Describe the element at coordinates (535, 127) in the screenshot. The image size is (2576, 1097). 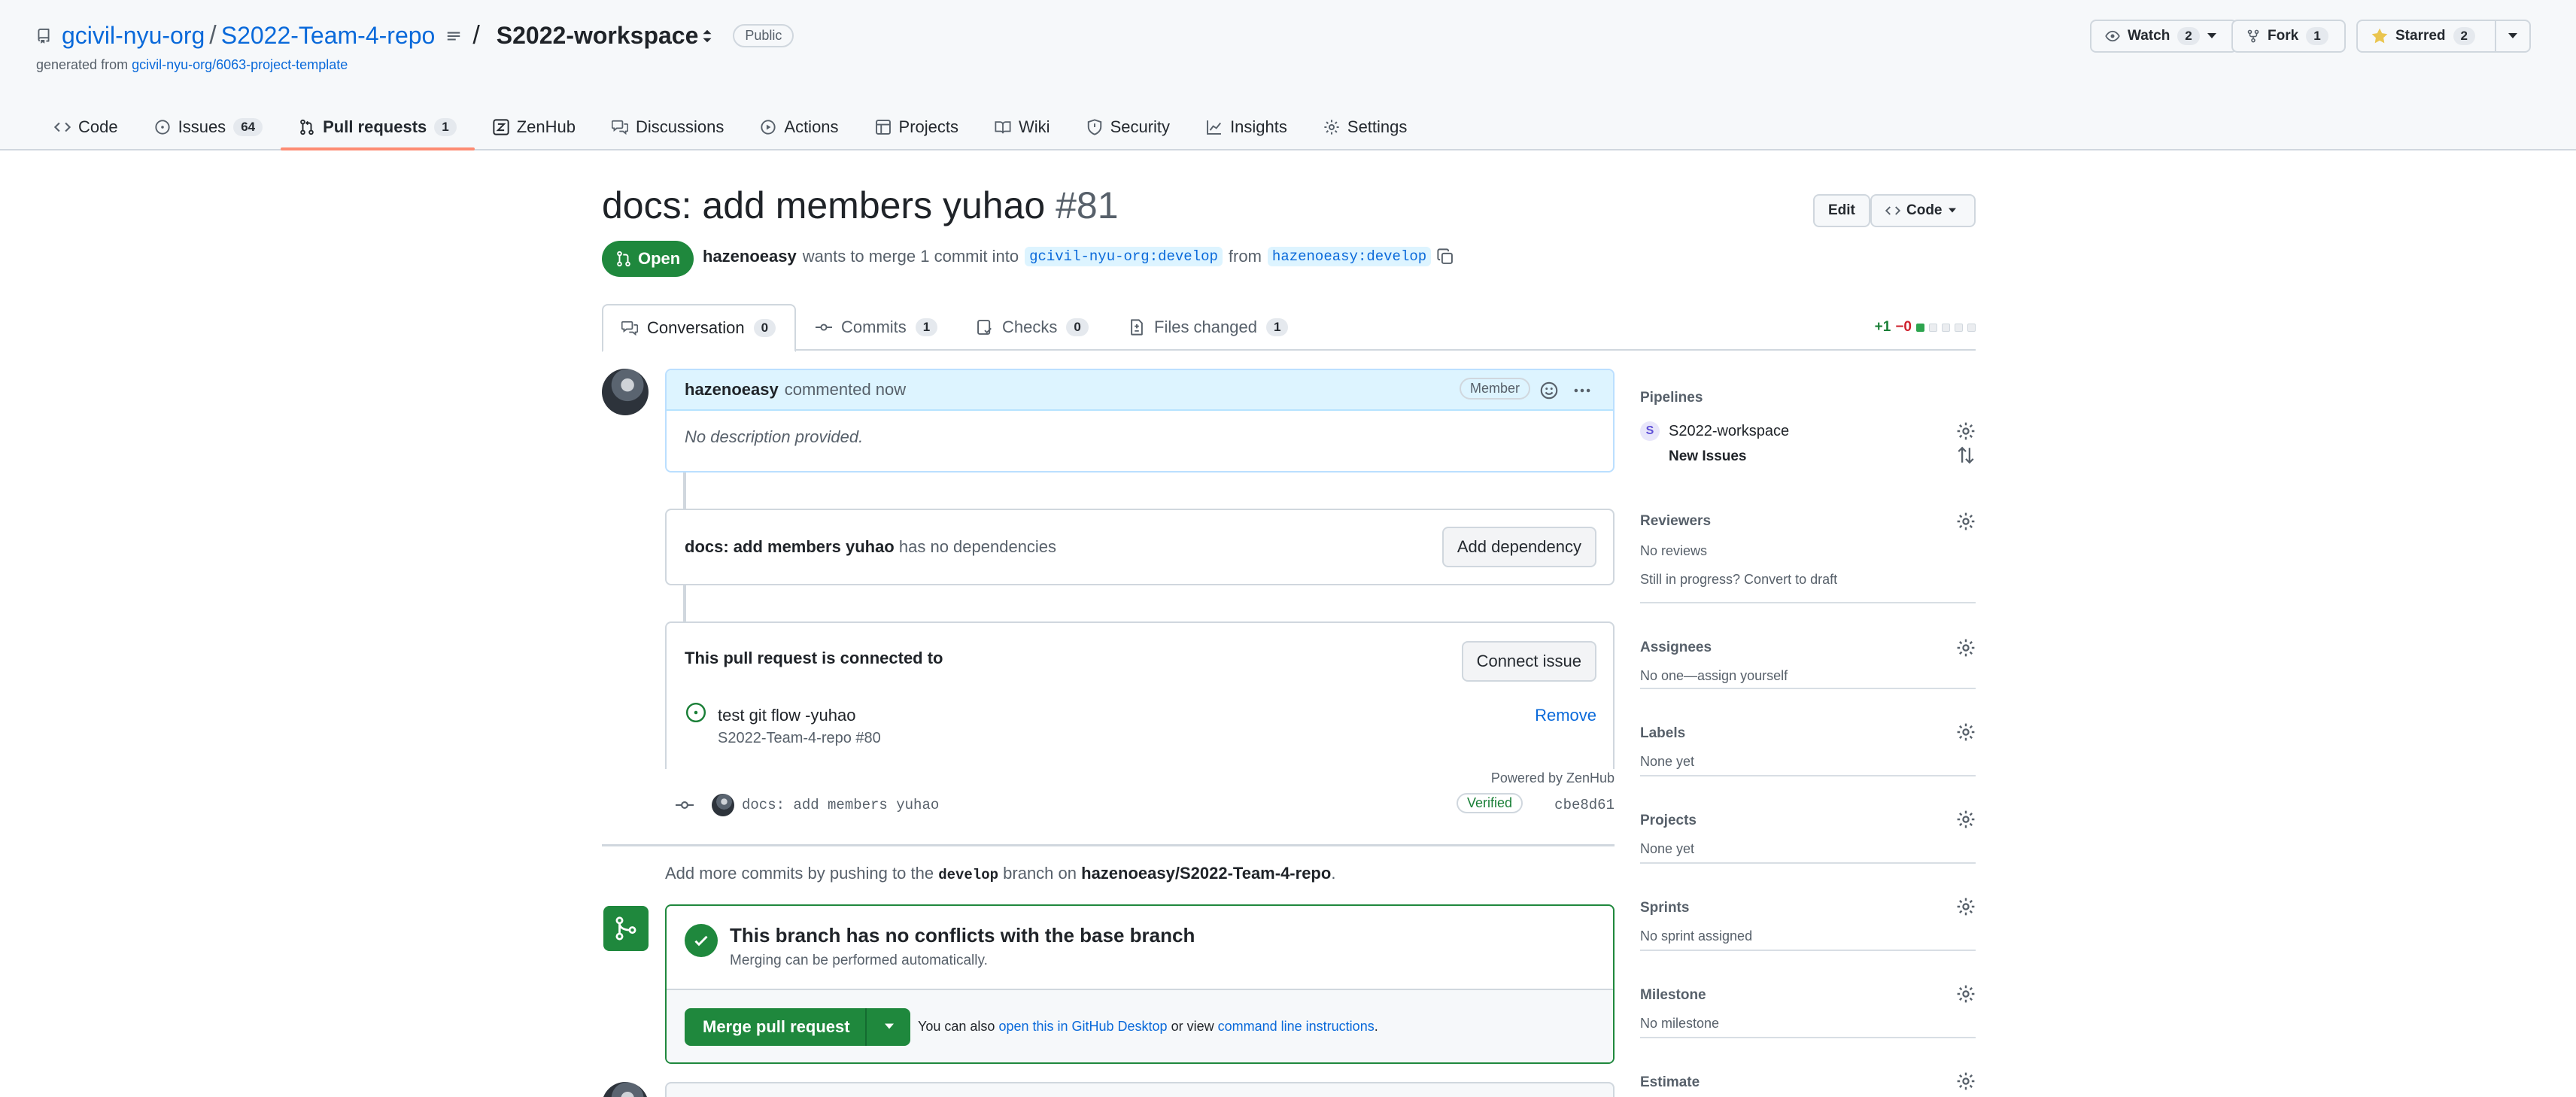
I see `tab-zenhub: ZenHub` at that location.